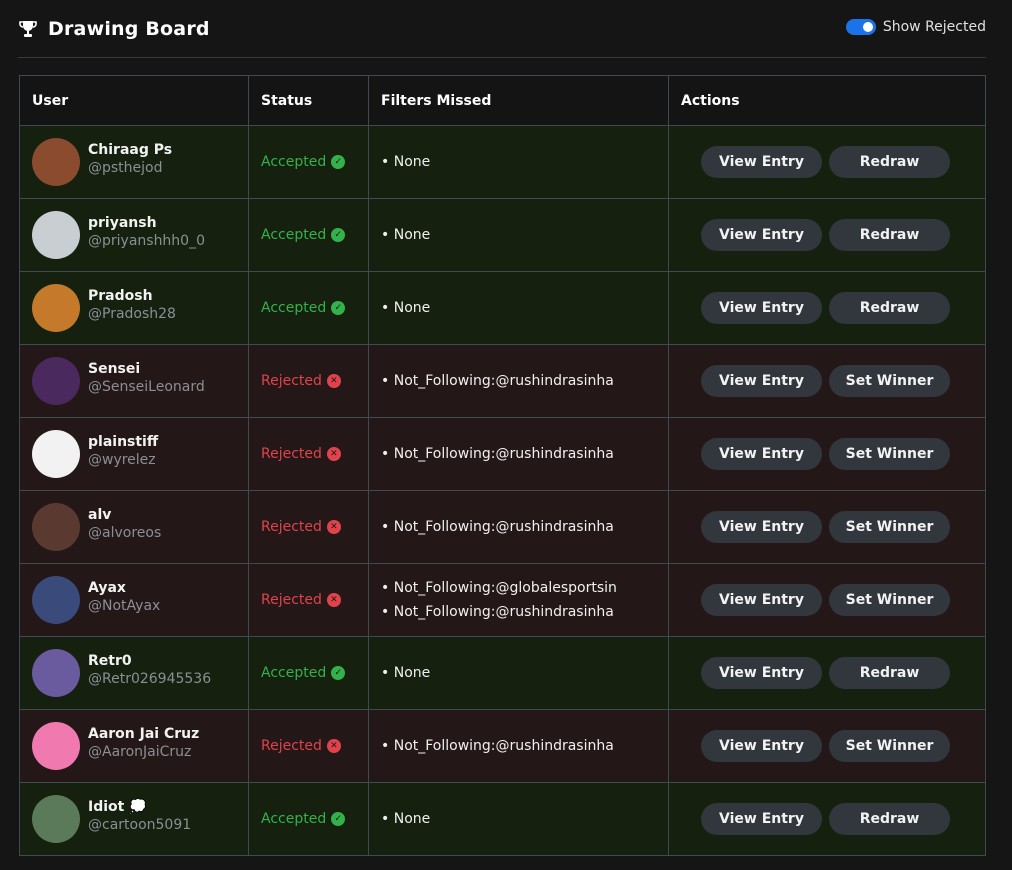 The image size is (1012, 870). Describe the element at coordinates (827, 100) in the screenshot. I see `column-header-actions: Actions` at that location.